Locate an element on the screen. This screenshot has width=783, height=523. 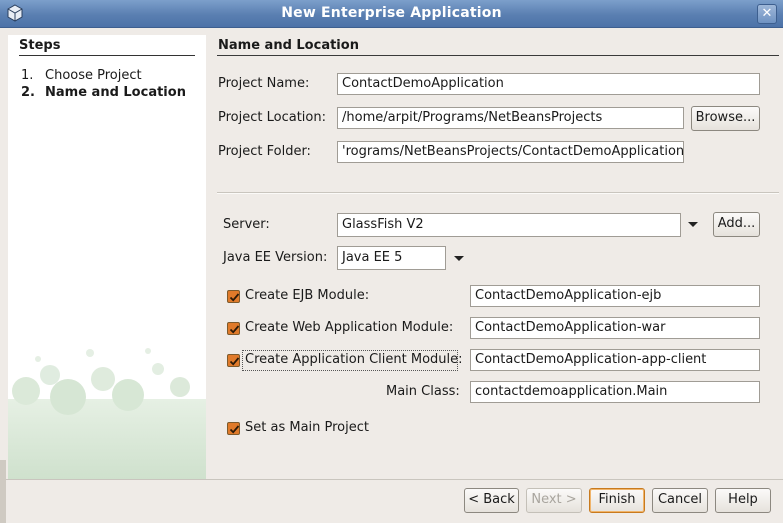
ejb-module-checkbox is located at coordinates (233, 296).